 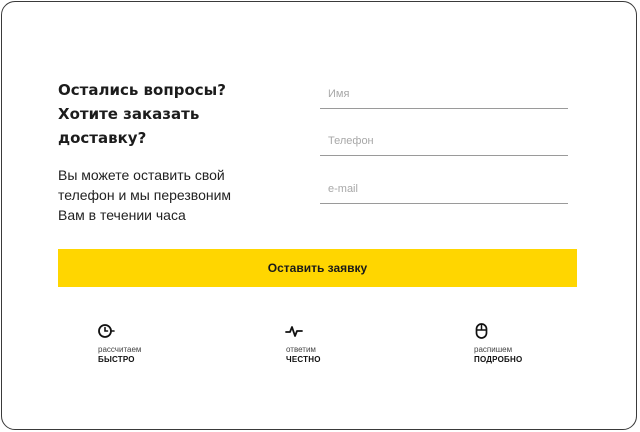 What do you see at coordinates (145, 195) in the screenshot?
I see `form-description-line: телефон и мы перезвоним` at bounding box center [145, 195].